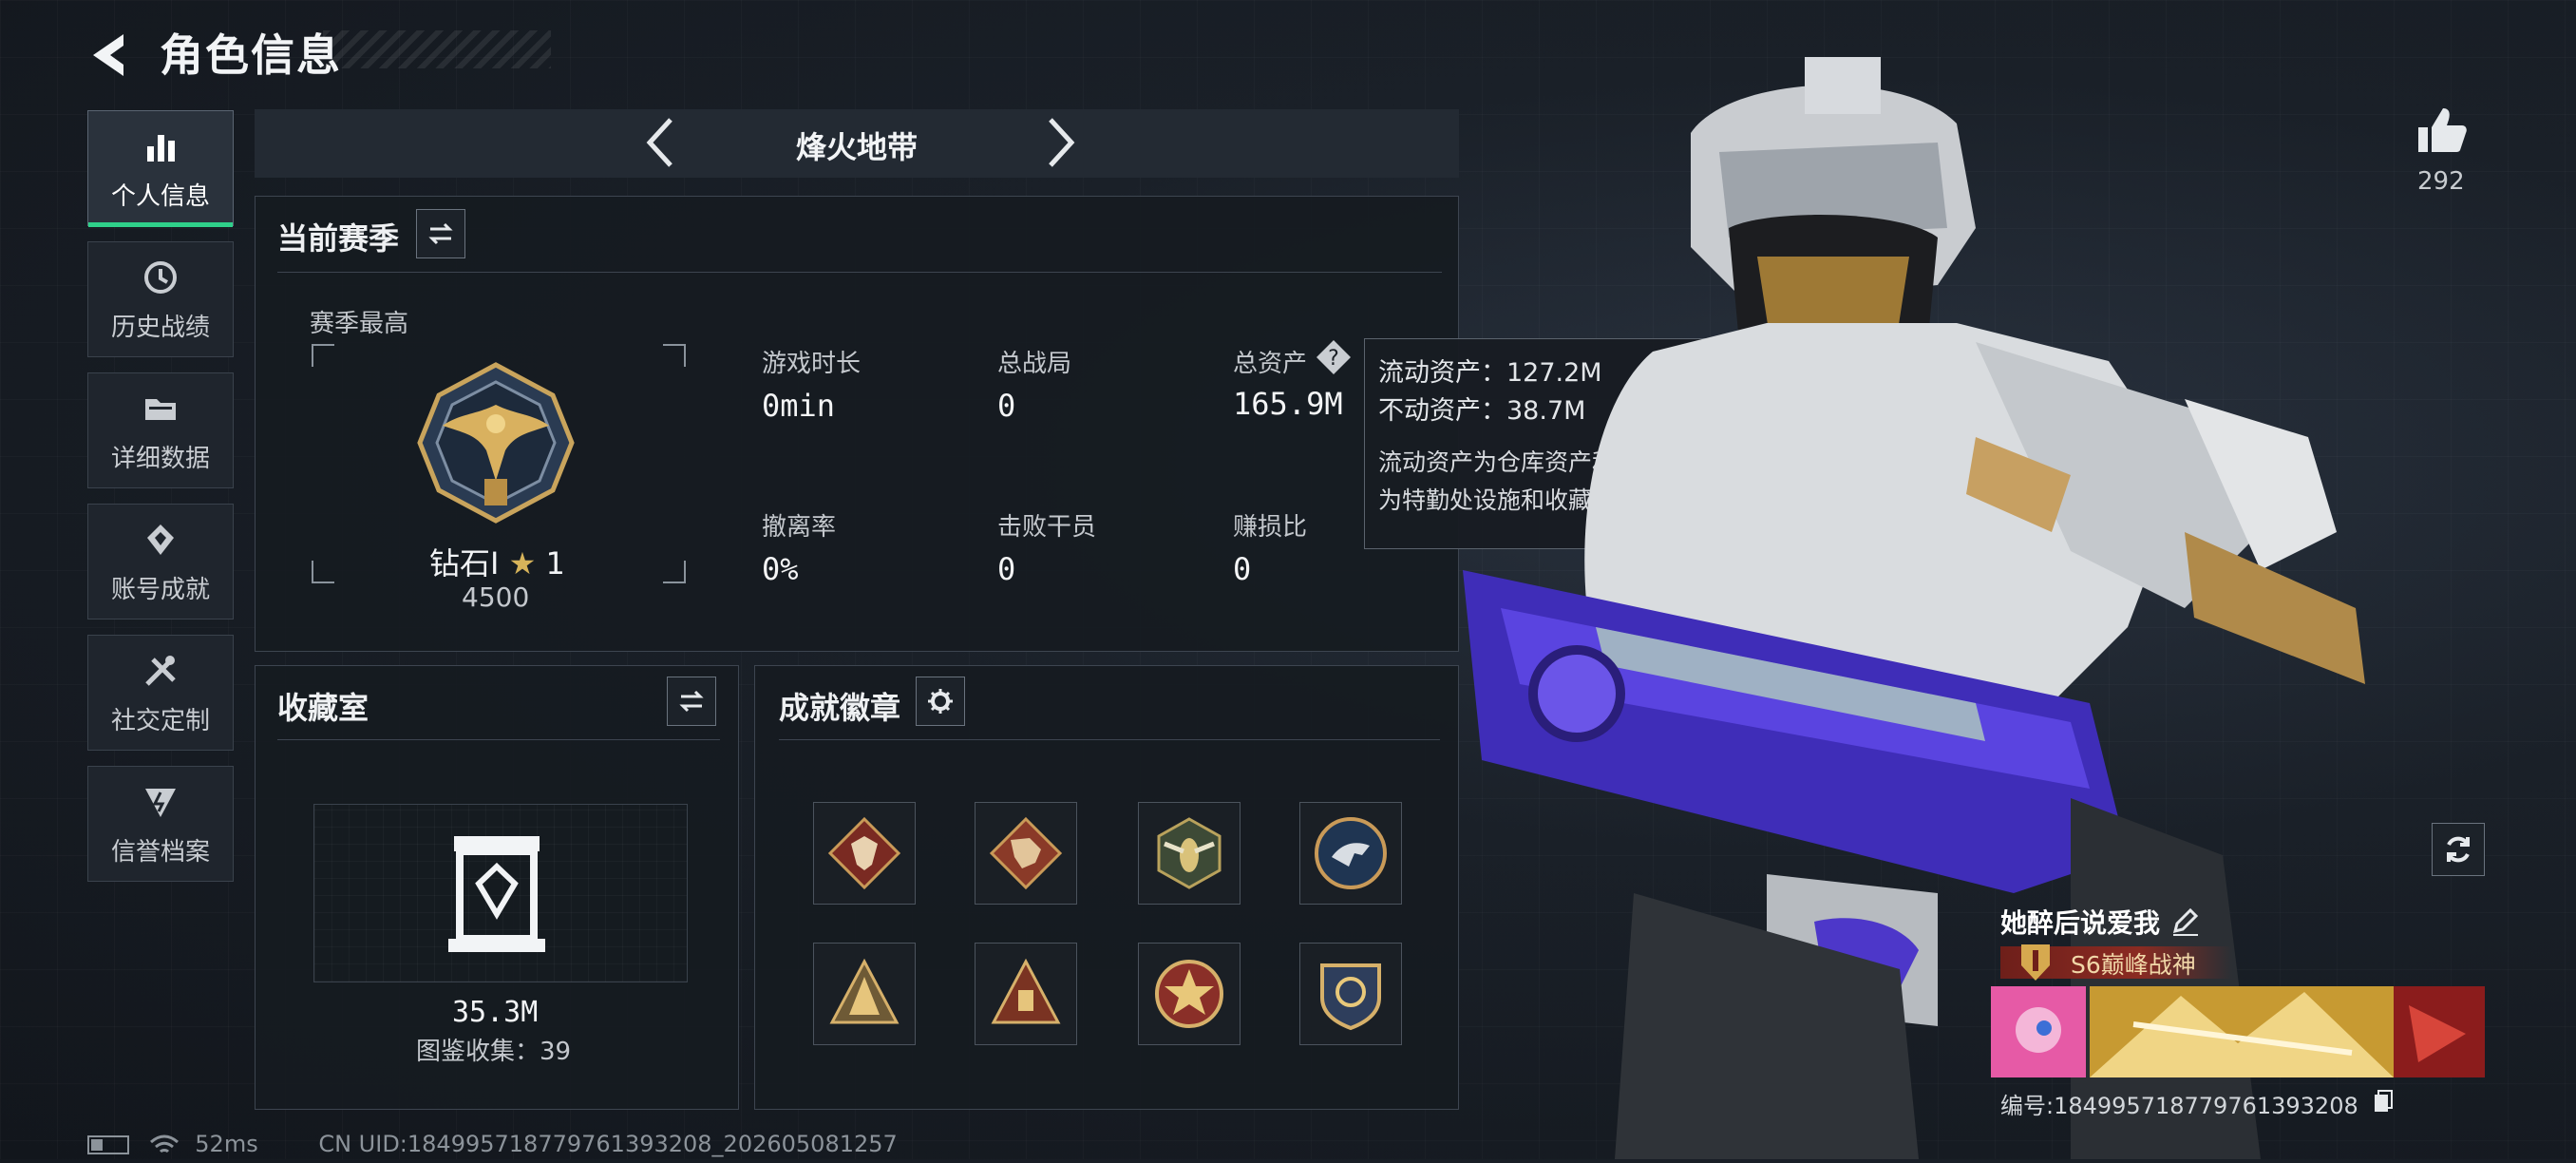 The width and height of the screenshot is (2576, 1163). I want to click on bar-chart-icon, so click(161, 148).